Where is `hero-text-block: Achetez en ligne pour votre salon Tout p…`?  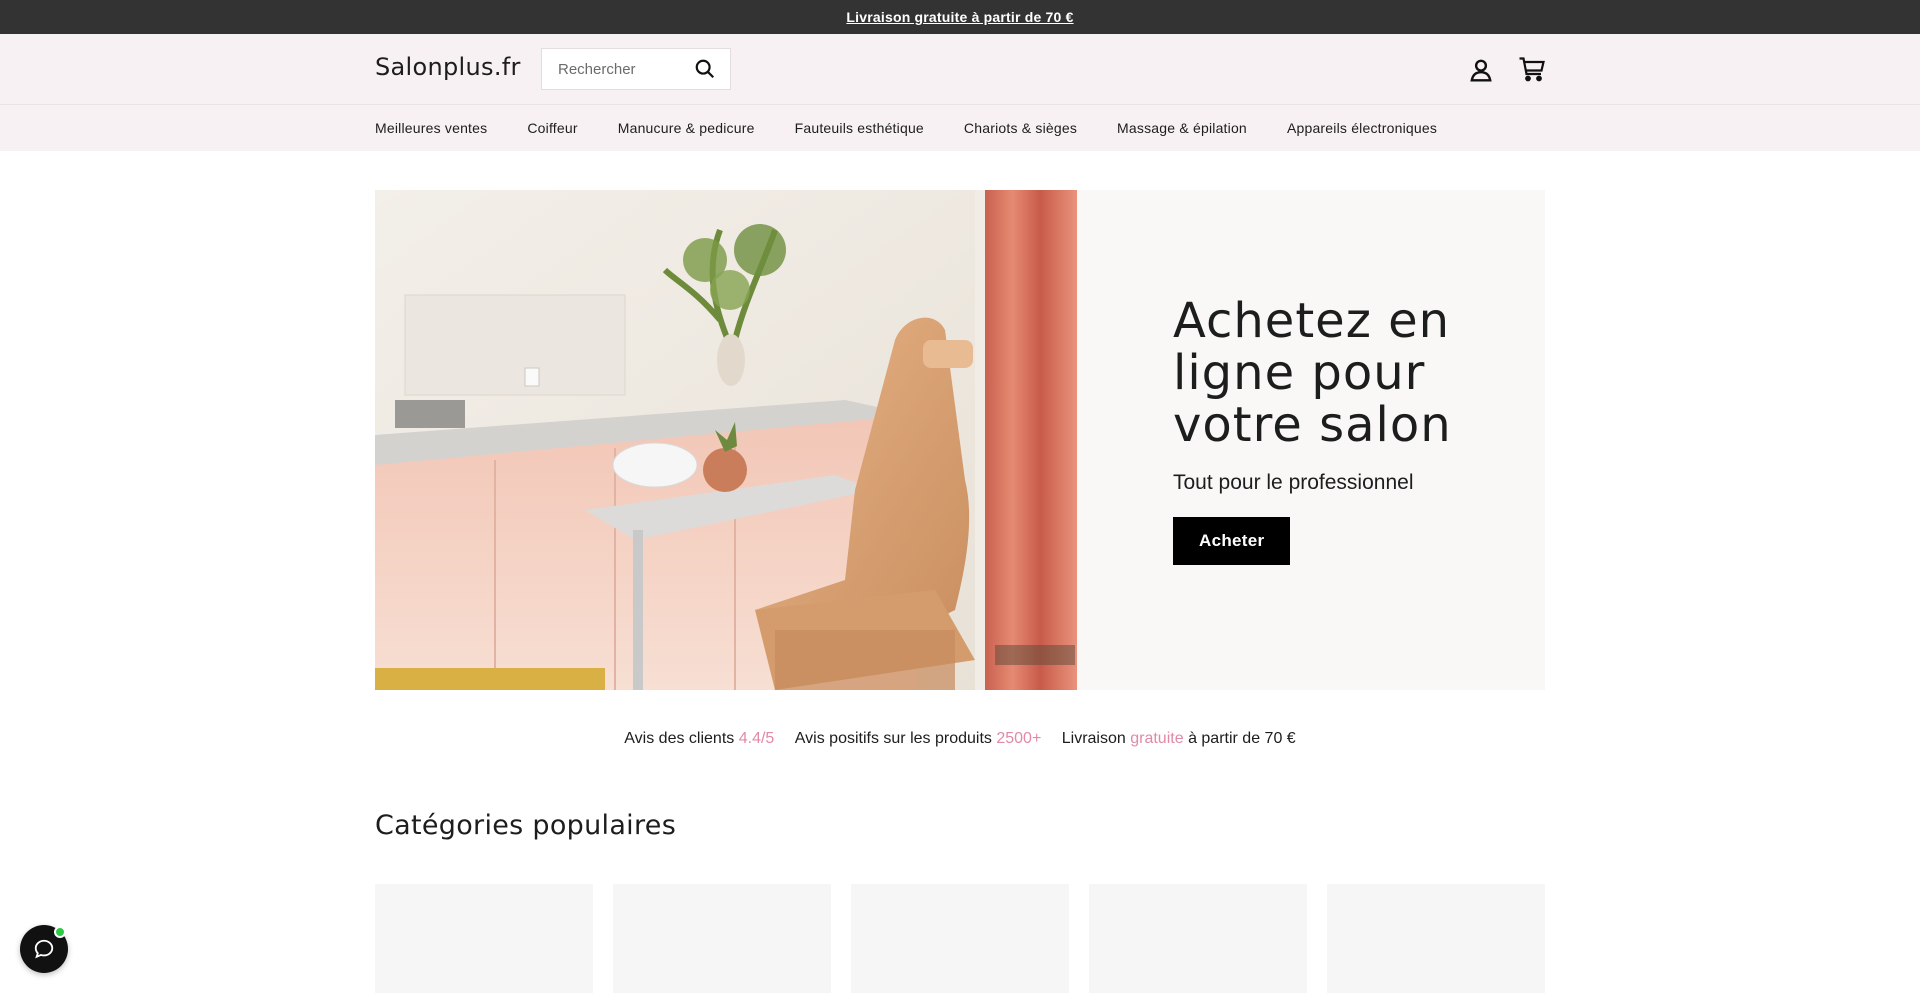
hero-text-block: Achetez en ligne pour votre salon Tout p… is located at coordinates (1343, 430).